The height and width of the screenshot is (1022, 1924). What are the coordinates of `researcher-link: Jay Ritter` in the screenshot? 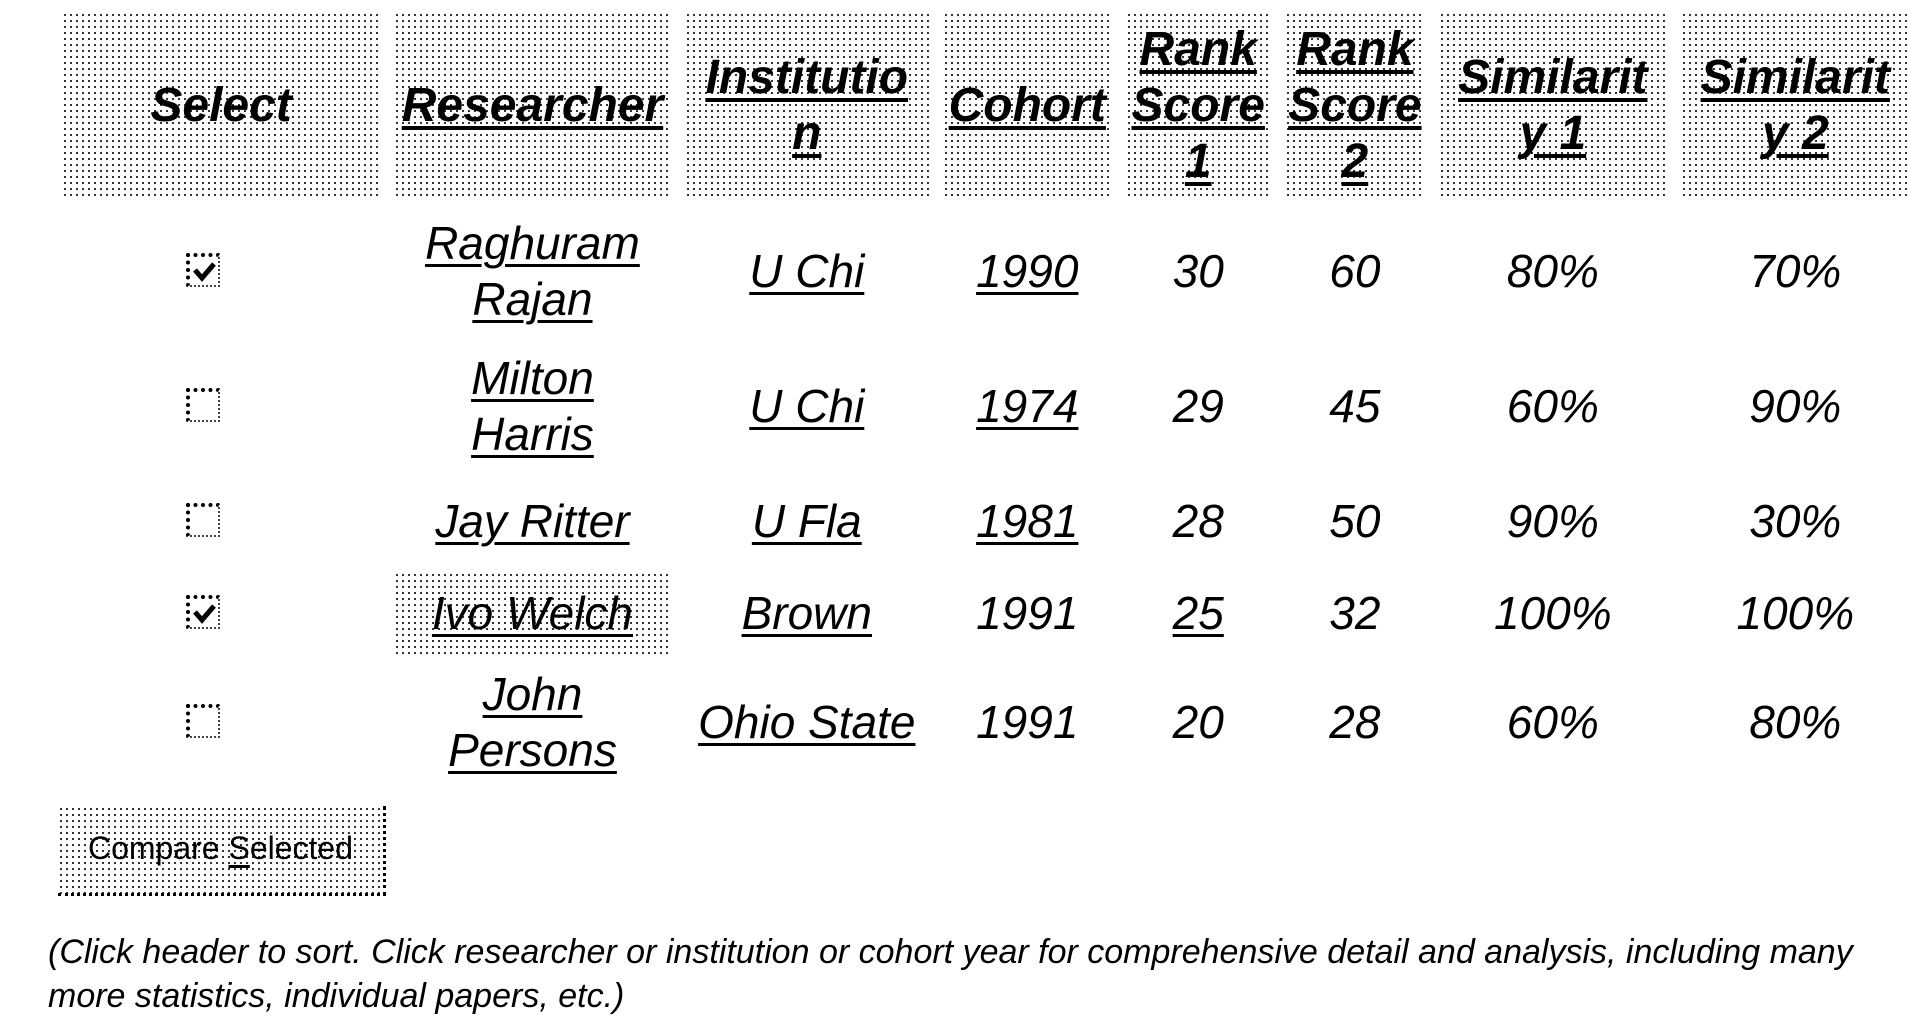 It's located at (532, 521).